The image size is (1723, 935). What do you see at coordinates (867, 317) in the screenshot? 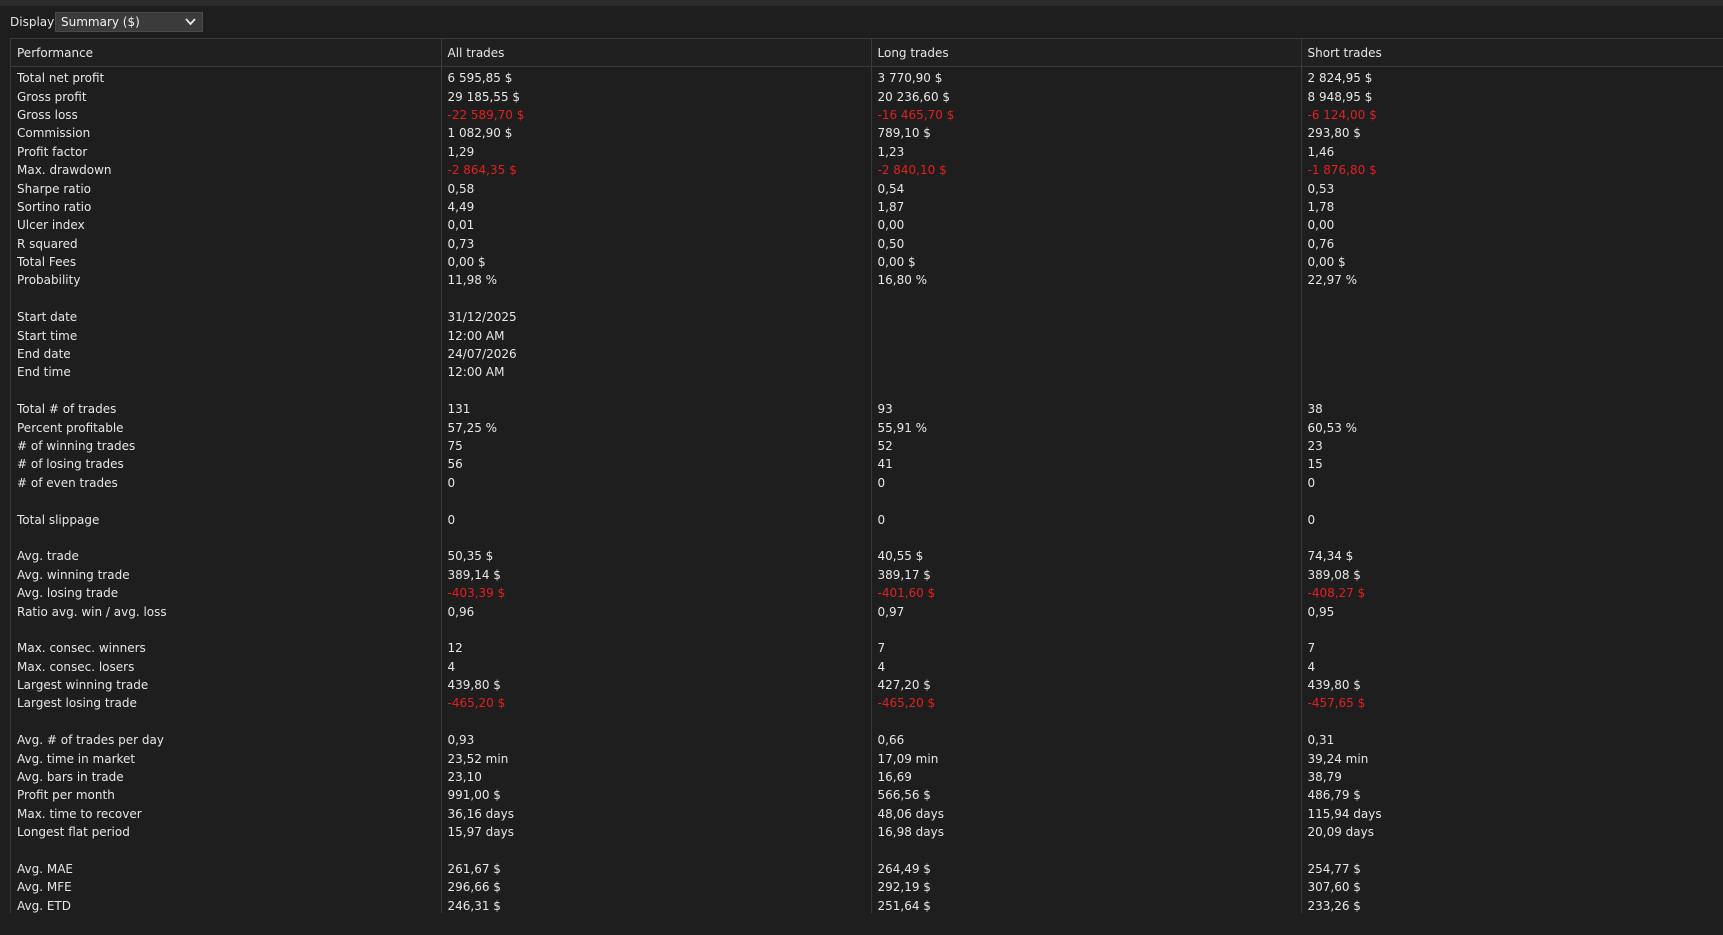
I see `table-row: Start date 31/12/2025` at bounding box center [867, 317].